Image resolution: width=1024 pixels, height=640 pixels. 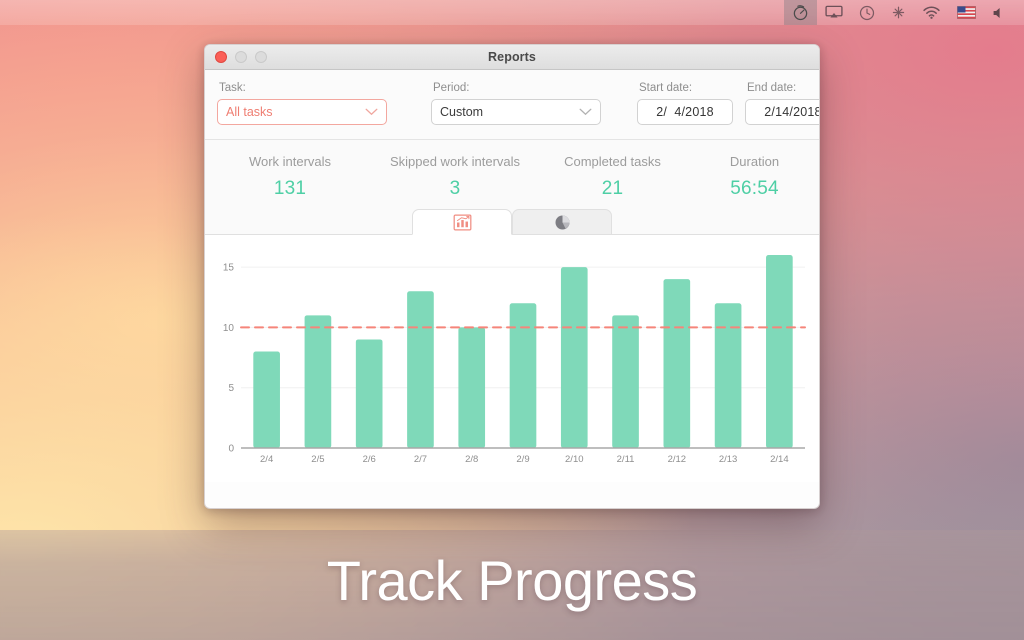 What do you see at coordinates (898, 12) in the screenshot?
I see `menubar-bluetooth-icon` at bounding box center [898, 12].